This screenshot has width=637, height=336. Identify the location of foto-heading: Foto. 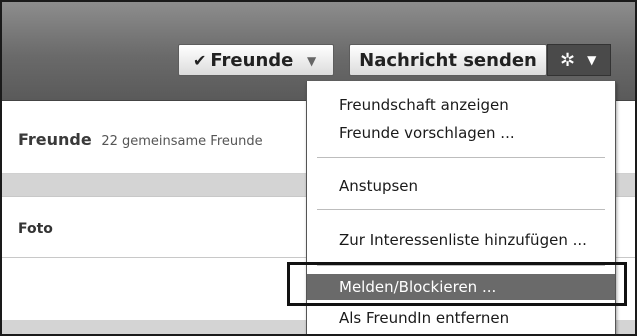
(35, 229).